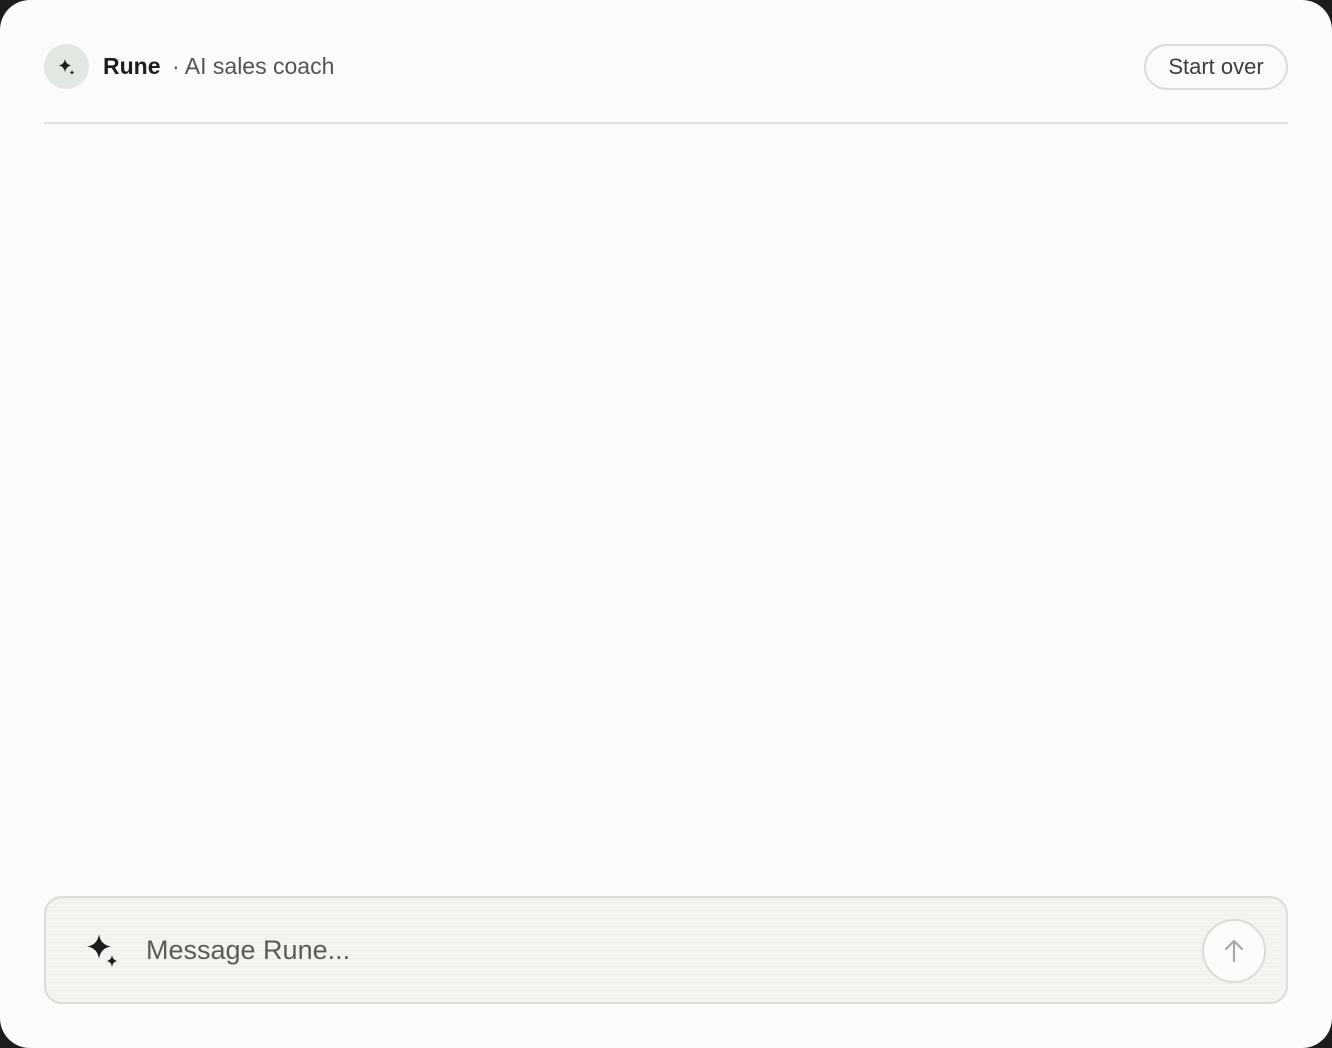  Describe the element at coordinates (666, 67) in the screenshot. I see `header: Rune · AI sales coach Start over` at that location.